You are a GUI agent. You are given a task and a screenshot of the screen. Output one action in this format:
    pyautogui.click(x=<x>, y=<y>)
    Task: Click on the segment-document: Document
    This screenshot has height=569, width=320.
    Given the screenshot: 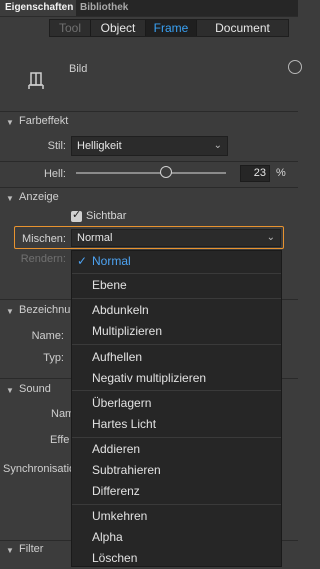 What is the action you would take?
    pyautogui.click(x=242, y=28)
    